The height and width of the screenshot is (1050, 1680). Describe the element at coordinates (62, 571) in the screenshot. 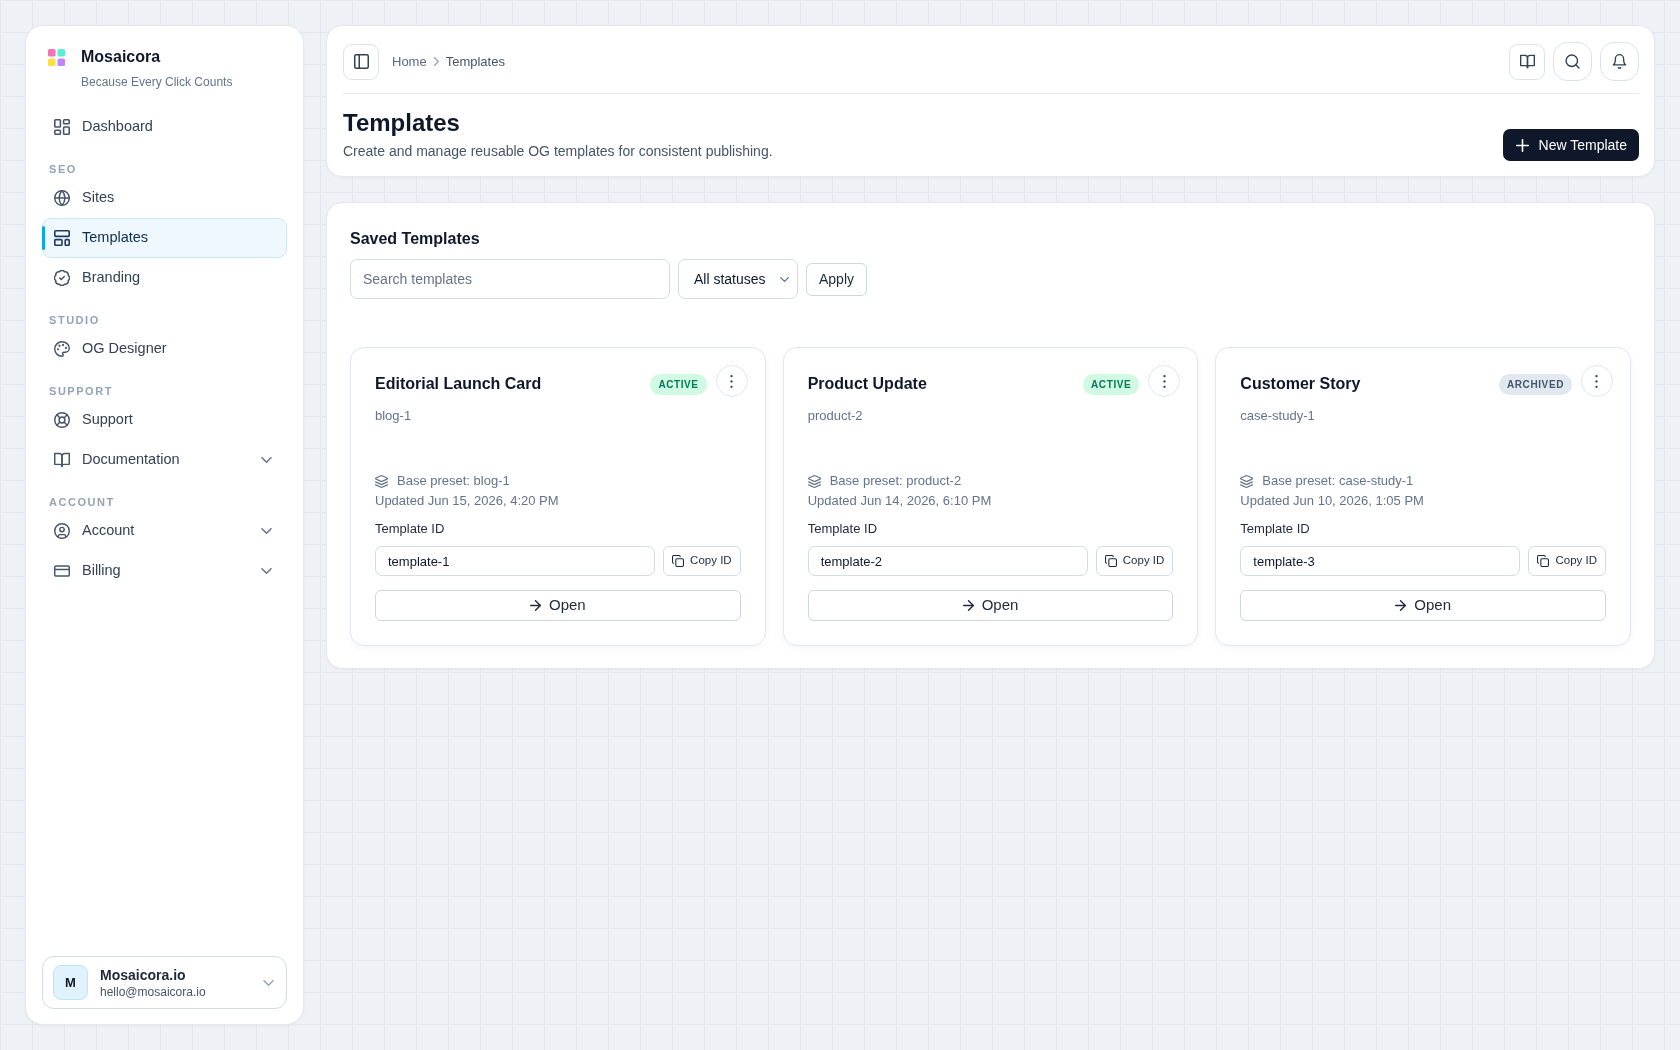

I see `credit-card-icon` at that location.